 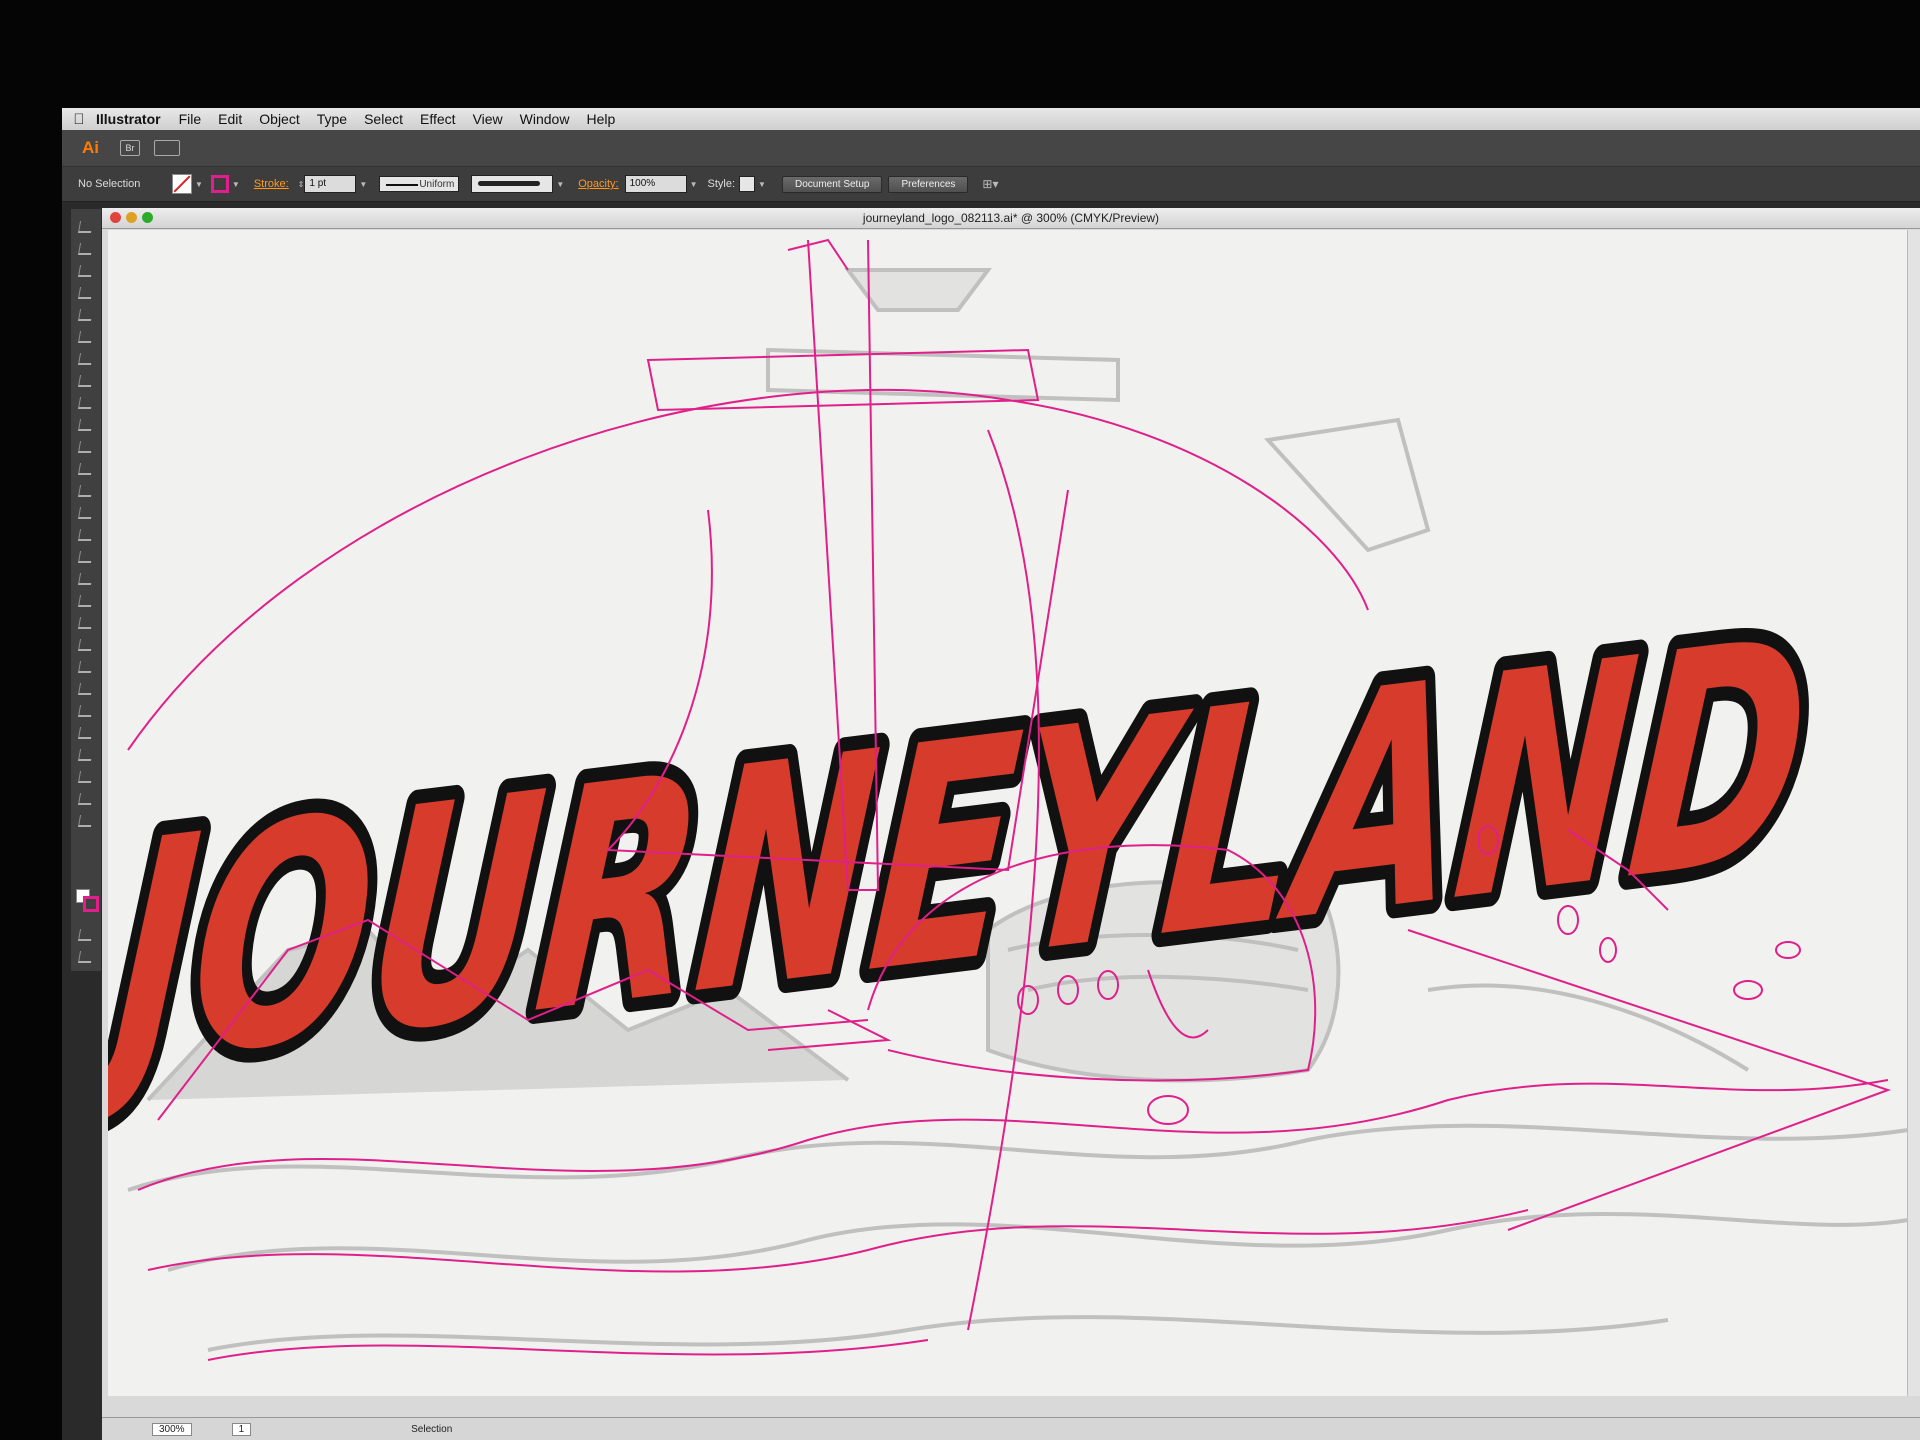 What do you see at coordinates (419, 184) in the screenshot?
I see `variable-width-profile: Uniform` at bounding box center [419, 184].